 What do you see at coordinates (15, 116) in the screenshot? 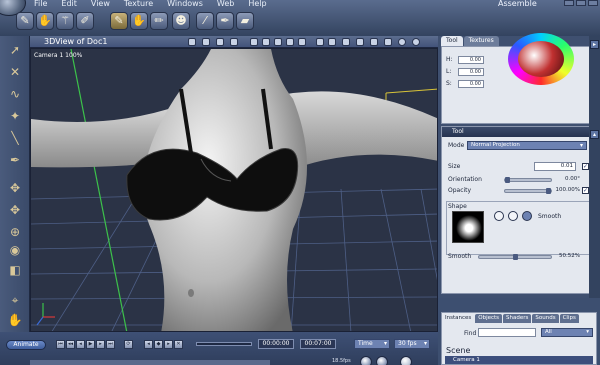
I see `magic-icon: ✦` at bounding box center [15, 116].